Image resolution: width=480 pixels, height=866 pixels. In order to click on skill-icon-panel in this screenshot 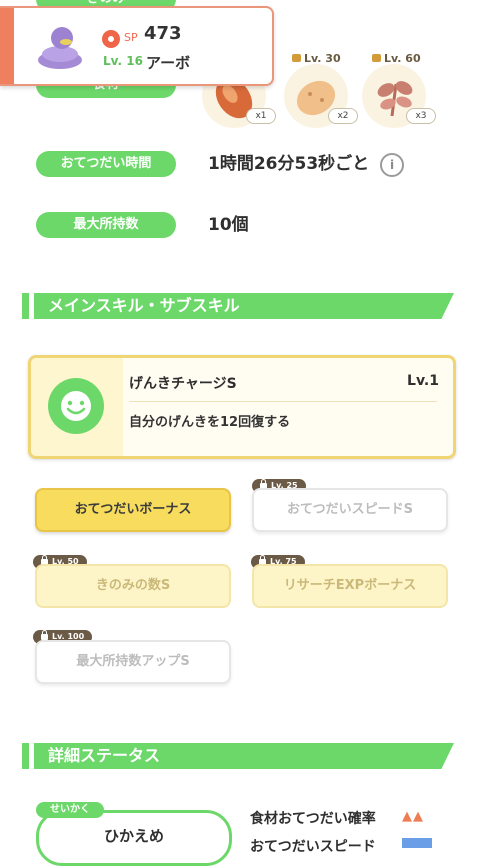, I will do `click(77, 407)`.